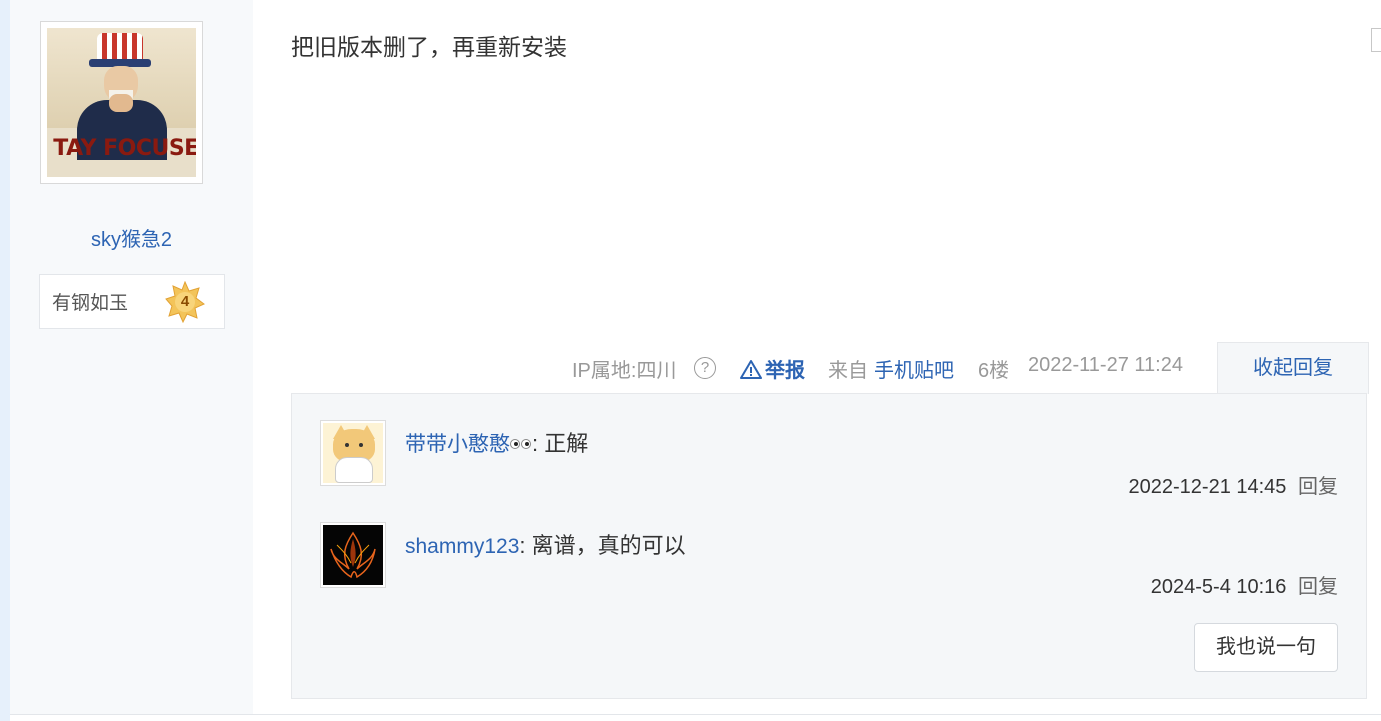  What do you see at coordinates (1293, 368) in the screenshot?
I see `collapse-replies-tab: 收起回复` at bounding box center [1293, 368].